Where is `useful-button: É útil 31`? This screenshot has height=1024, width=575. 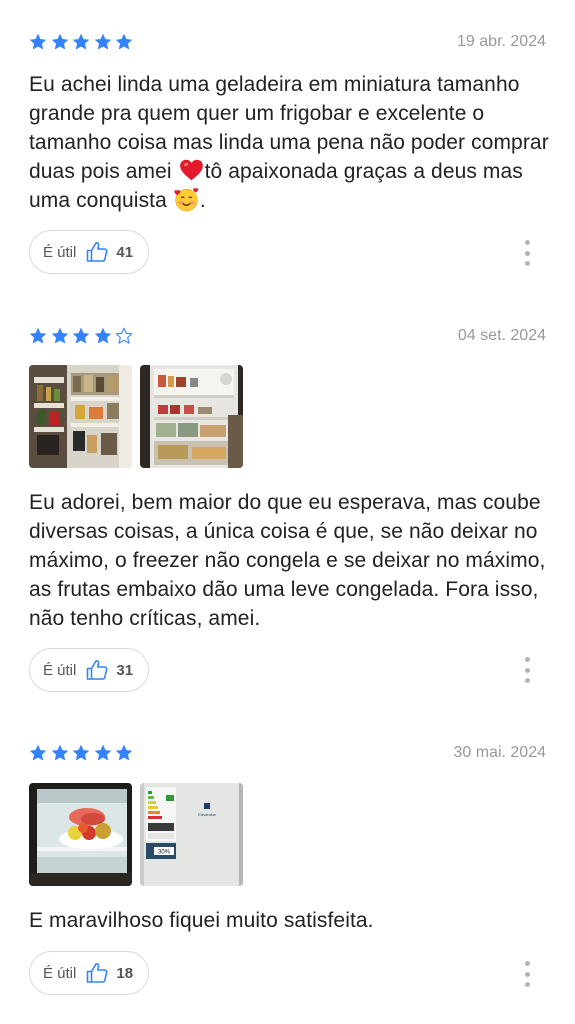 useful-button: É útil 31 is located at coordinates (89, 670).